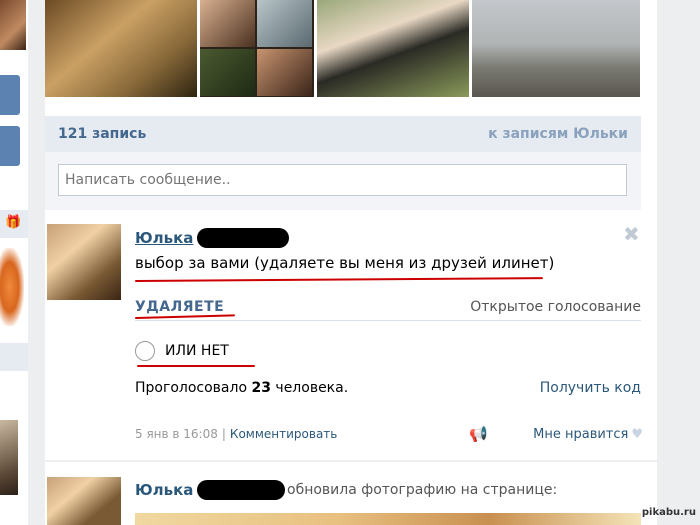  I want to click on to-posts-link: к записям Юльки, so click(558, 134).